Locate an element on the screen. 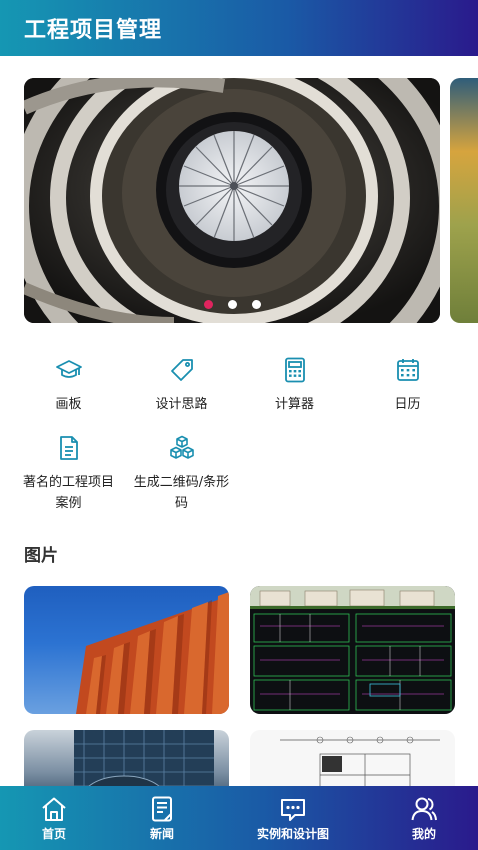 The image size is (478, 850). quick-item-calendar: 日历 is located at coordinates (407, 385).